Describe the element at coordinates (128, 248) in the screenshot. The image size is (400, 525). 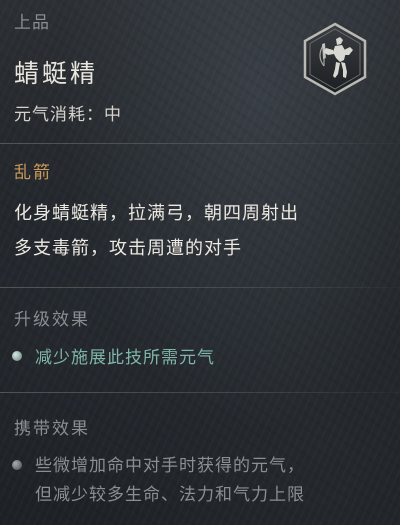
I see `skill-description-line-2: 多支毒箭，攻击周遭的对手` at that location.